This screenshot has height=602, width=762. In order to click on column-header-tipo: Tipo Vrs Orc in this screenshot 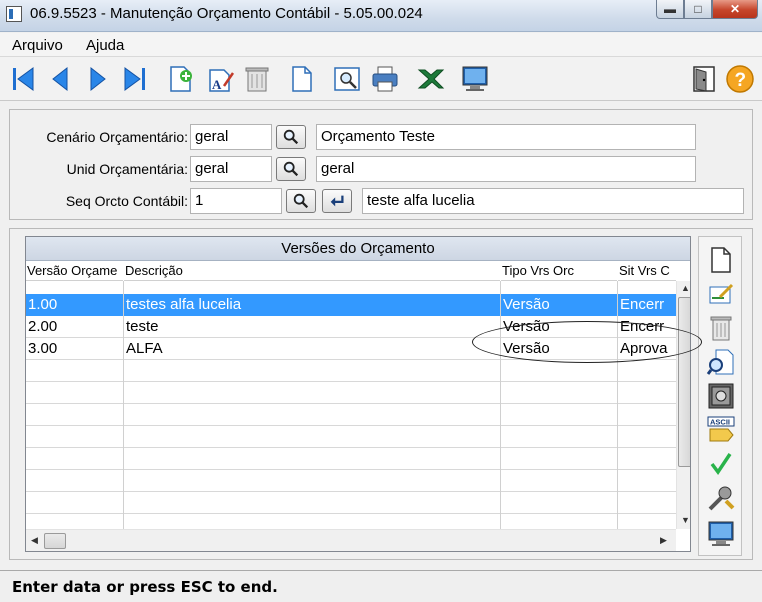, I will do `click(559, 271)`.